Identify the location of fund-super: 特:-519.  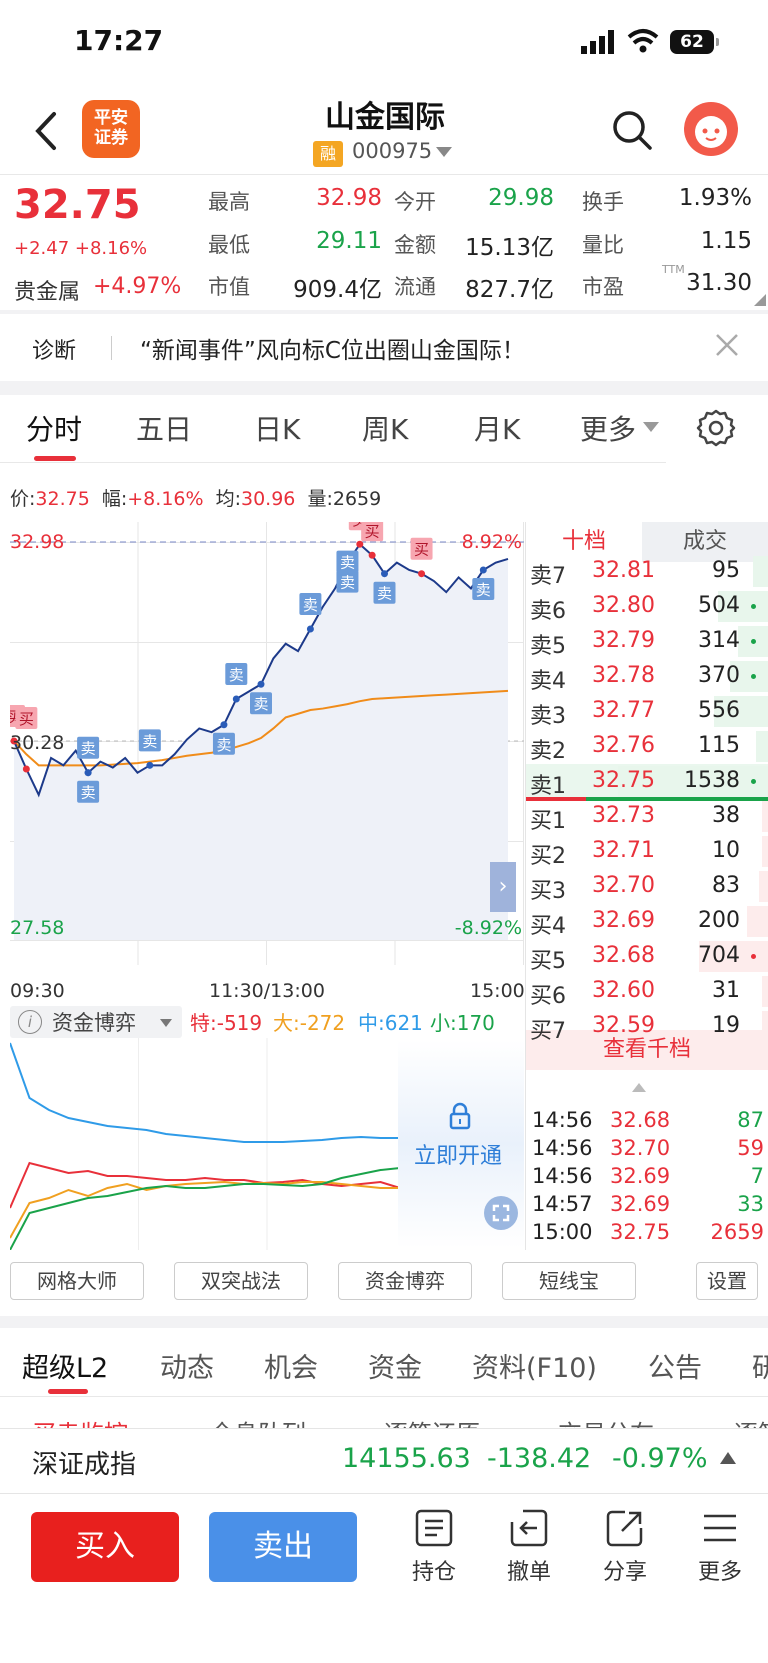
(226, 1023).